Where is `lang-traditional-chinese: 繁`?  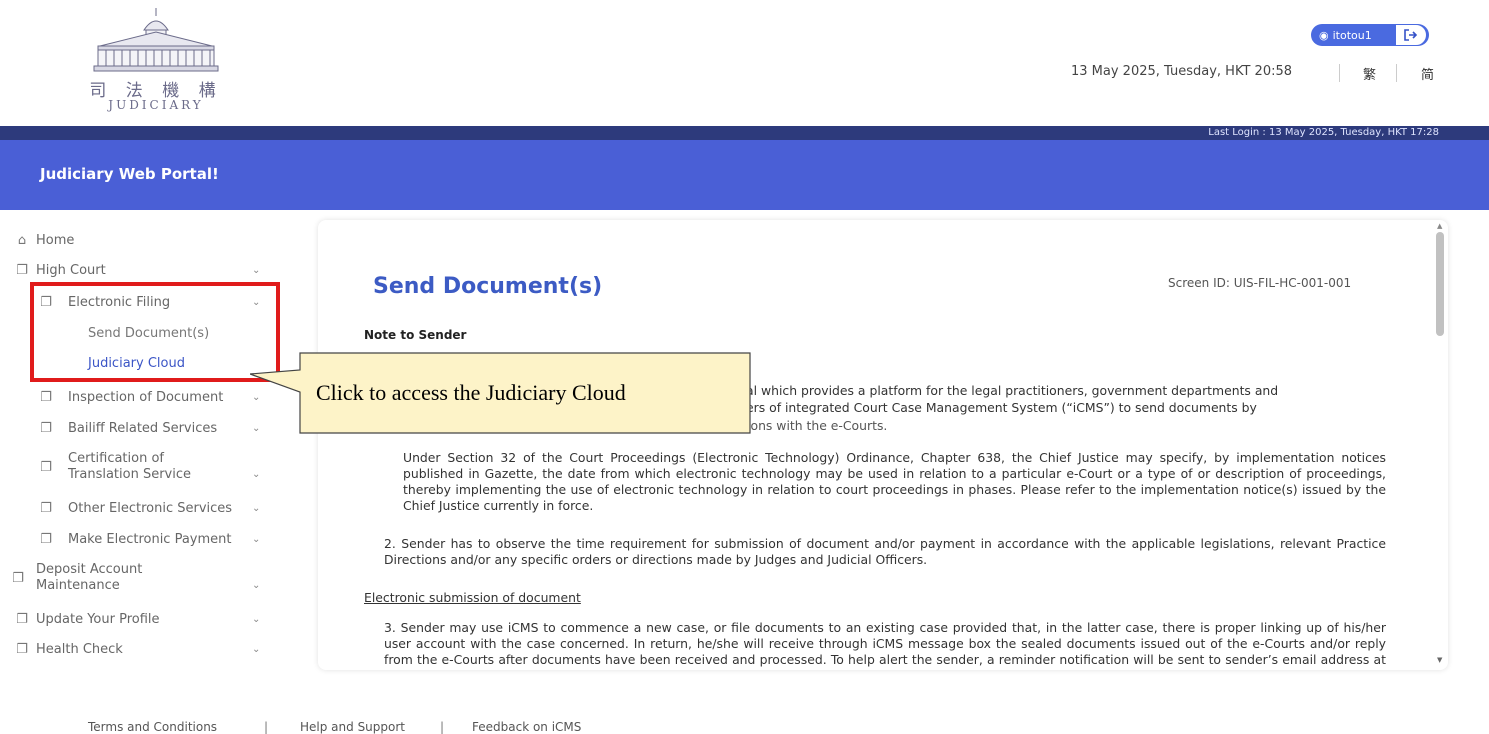
lang-traditional-chinese: 繁 is located at coordinates (1369, 73).